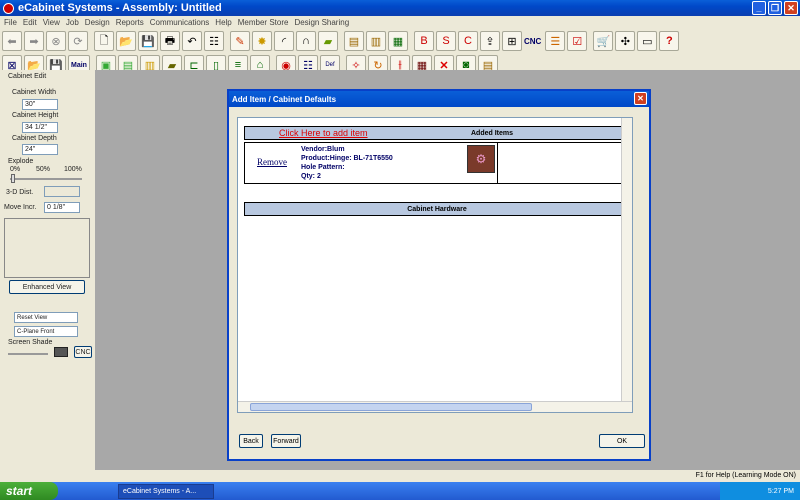  What do you see at coordinates (34, 138) in the screenshot?
I see `cabinet-depth-label: Cabinet Depth` at bounding box center [34, 138].